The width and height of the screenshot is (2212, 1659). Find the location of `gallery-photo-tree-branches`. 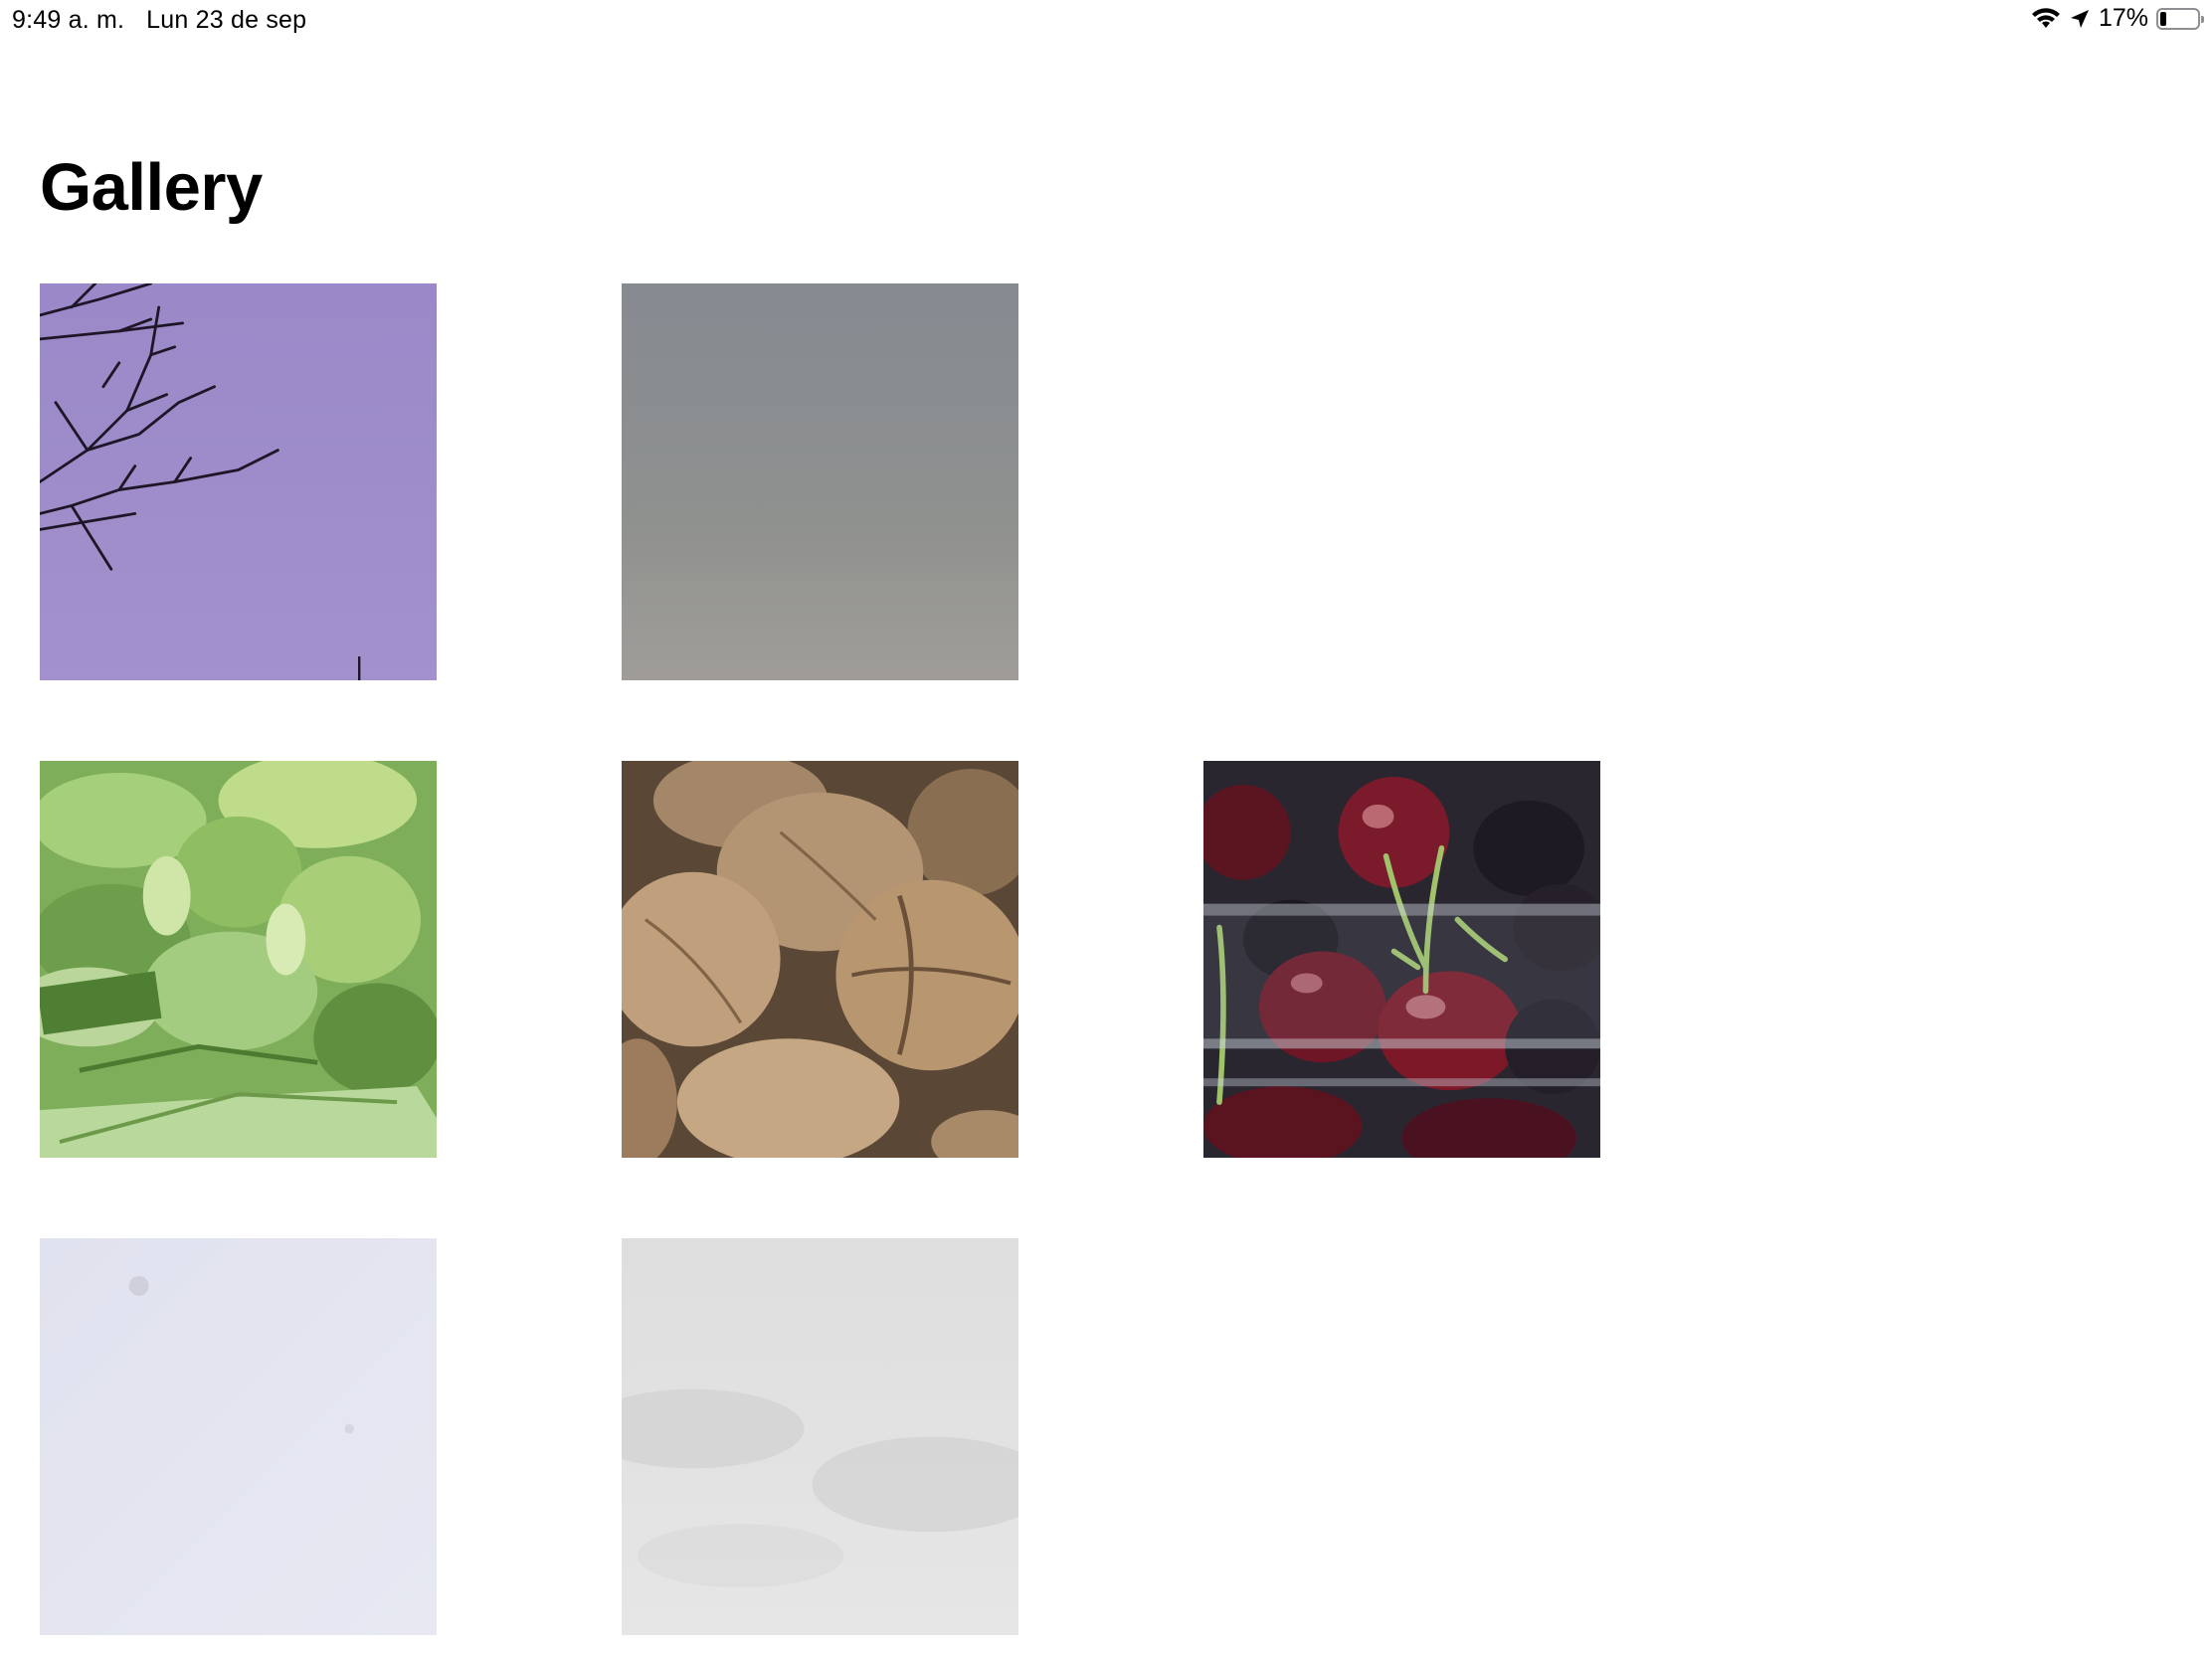

gallery-photo-tree-branches is located at coordinates (238, 481).